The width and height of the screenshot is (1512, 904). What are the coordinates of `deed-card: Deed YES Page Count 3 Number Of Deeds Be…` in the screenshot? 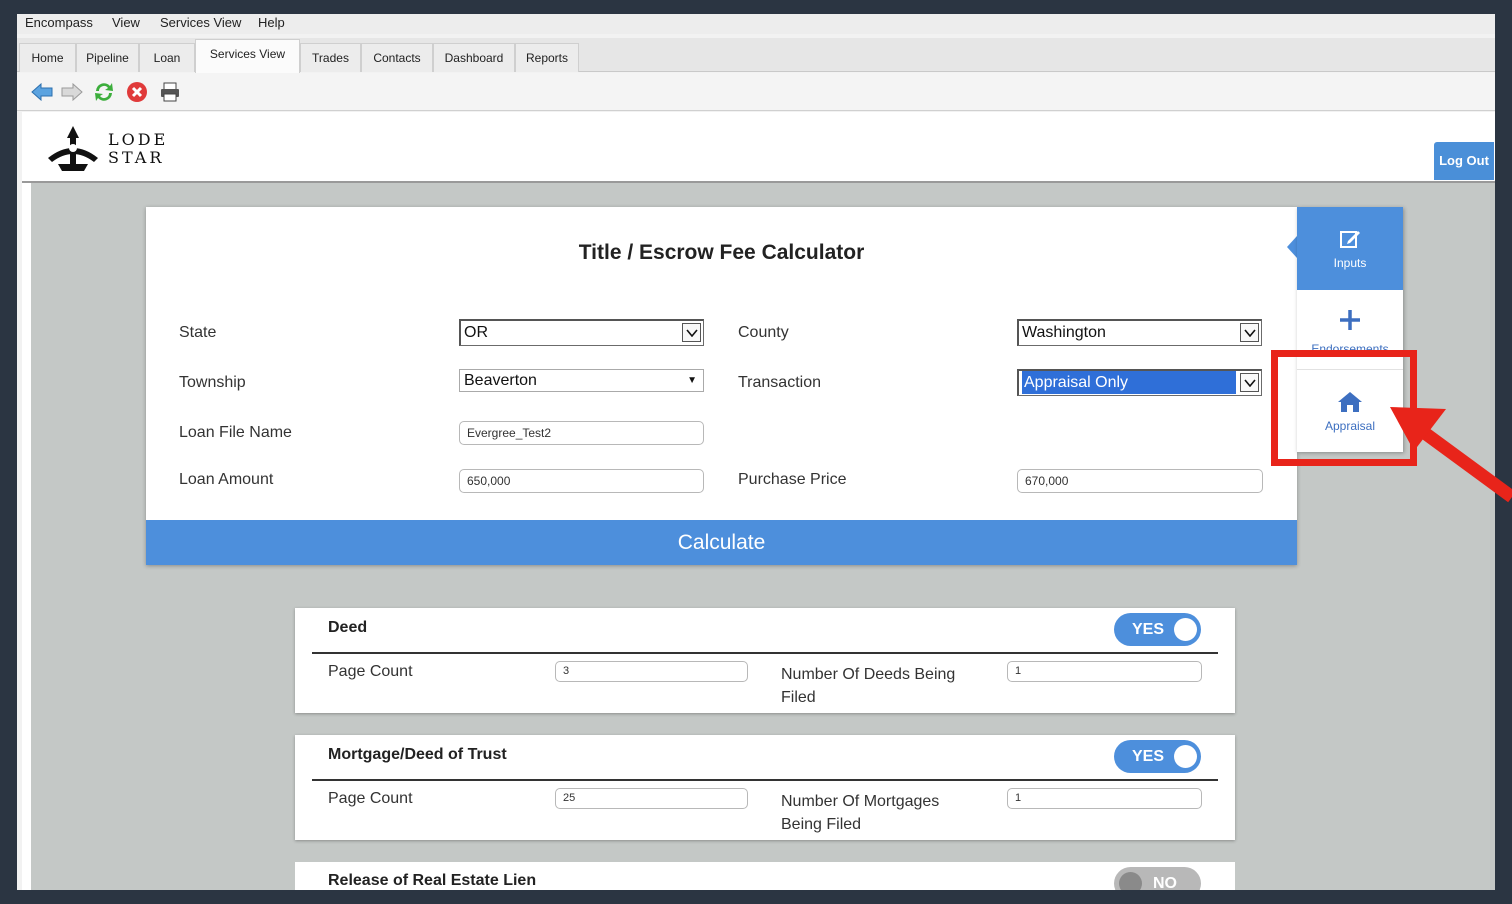 It's located at (765, 660).